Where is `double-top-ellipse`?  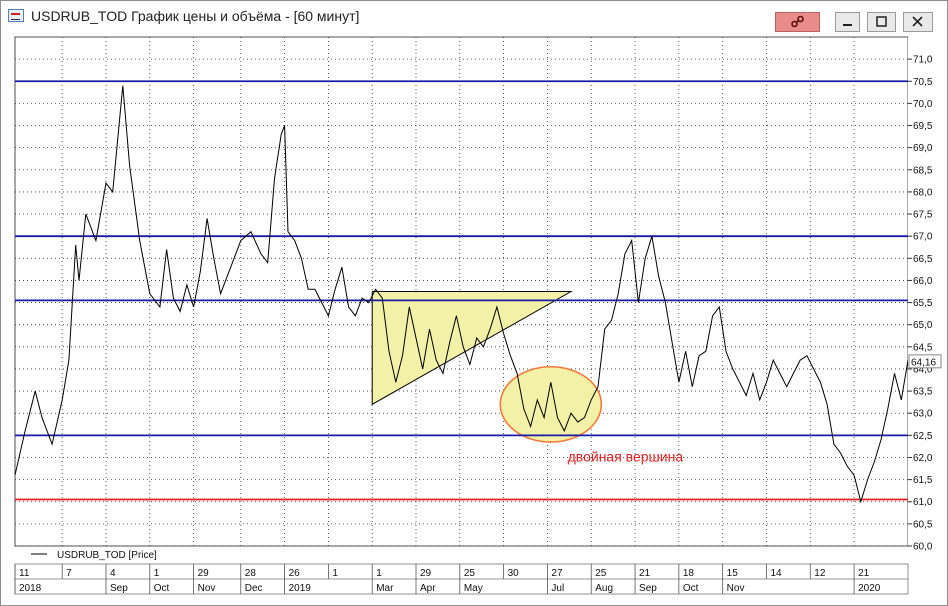
double-top-ellipse is located at coordinates (551, 404).